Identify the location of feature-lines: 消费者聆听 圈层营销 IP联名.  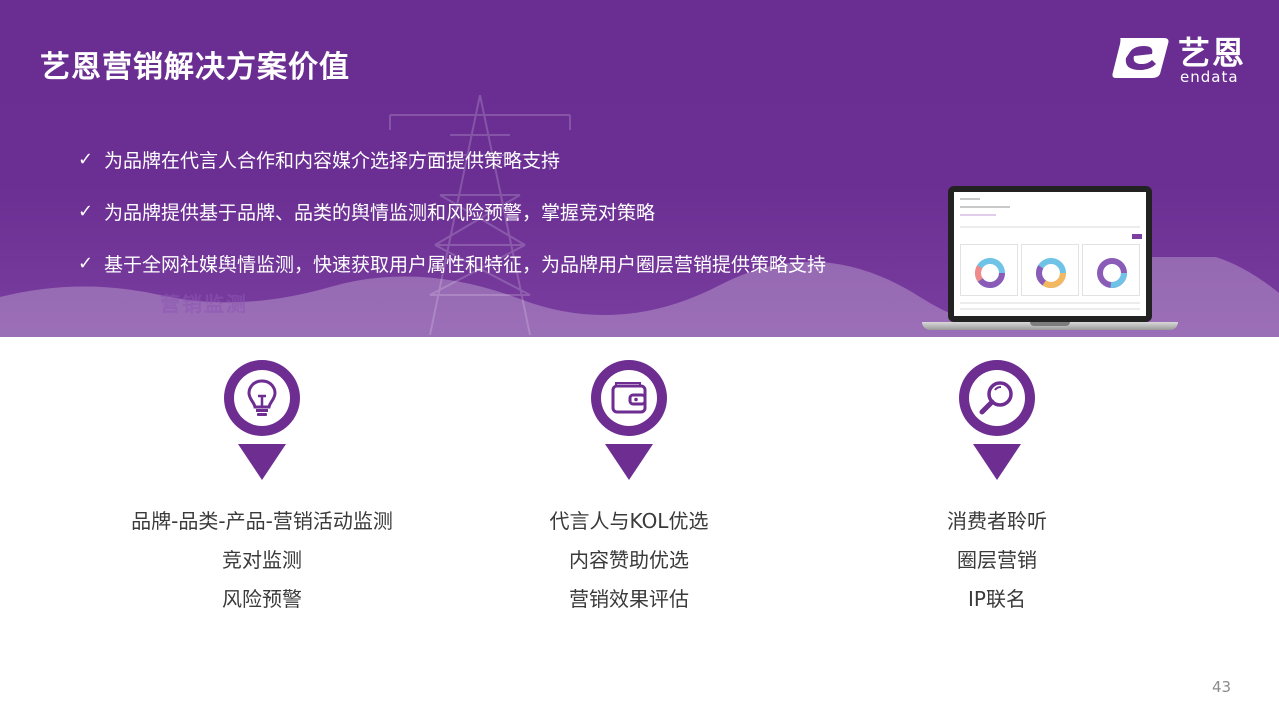
(997, 566).